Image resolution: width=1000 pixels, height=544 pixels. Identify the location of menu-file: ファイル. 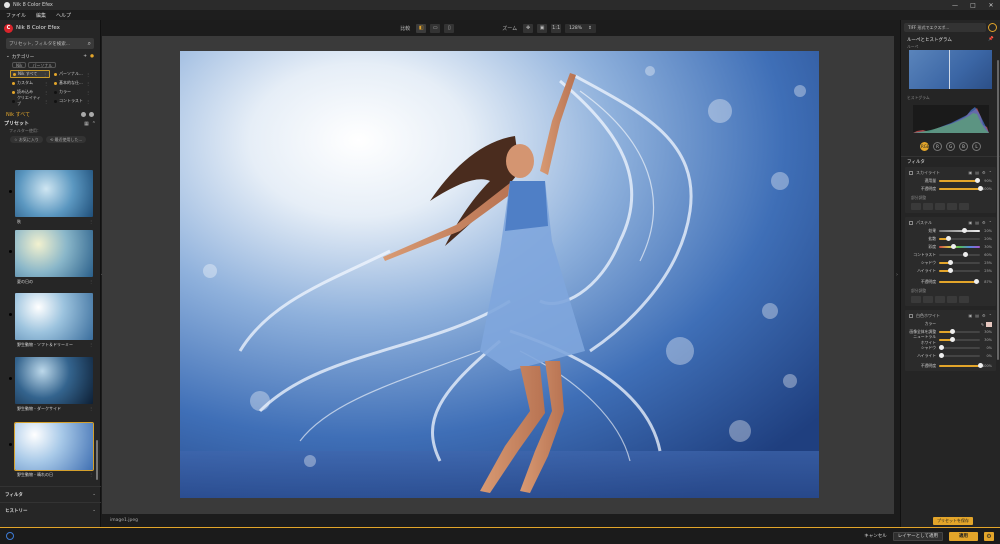
(16, 15).